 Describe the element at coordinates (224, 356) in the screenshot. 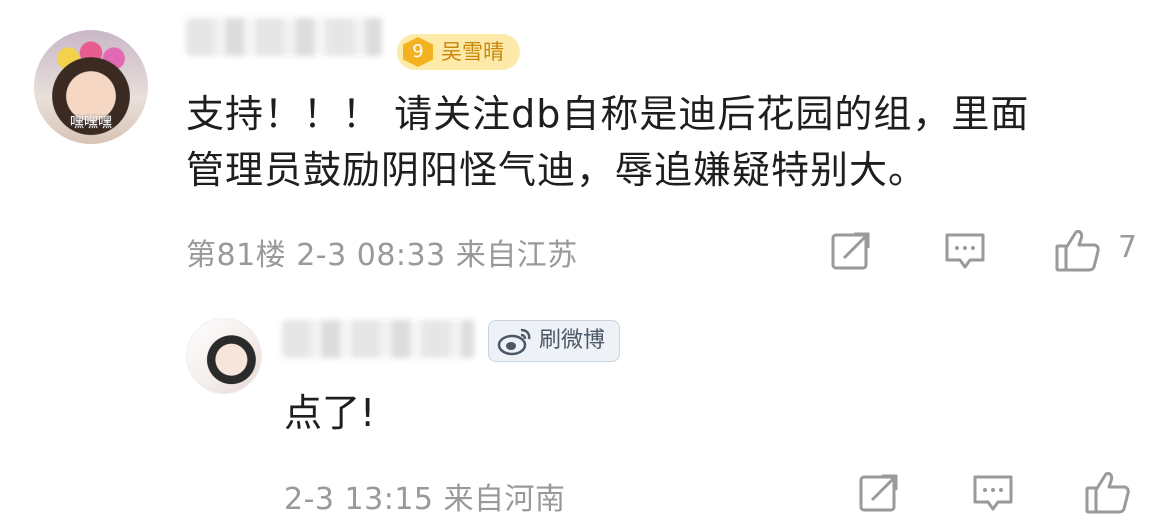

I see `reply-avatar` at that location.